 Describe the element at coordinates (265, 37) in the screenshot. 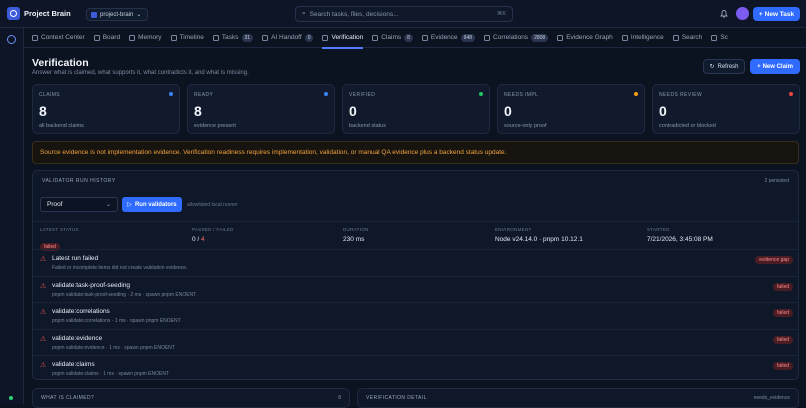

I see `ai-icon` at that location.